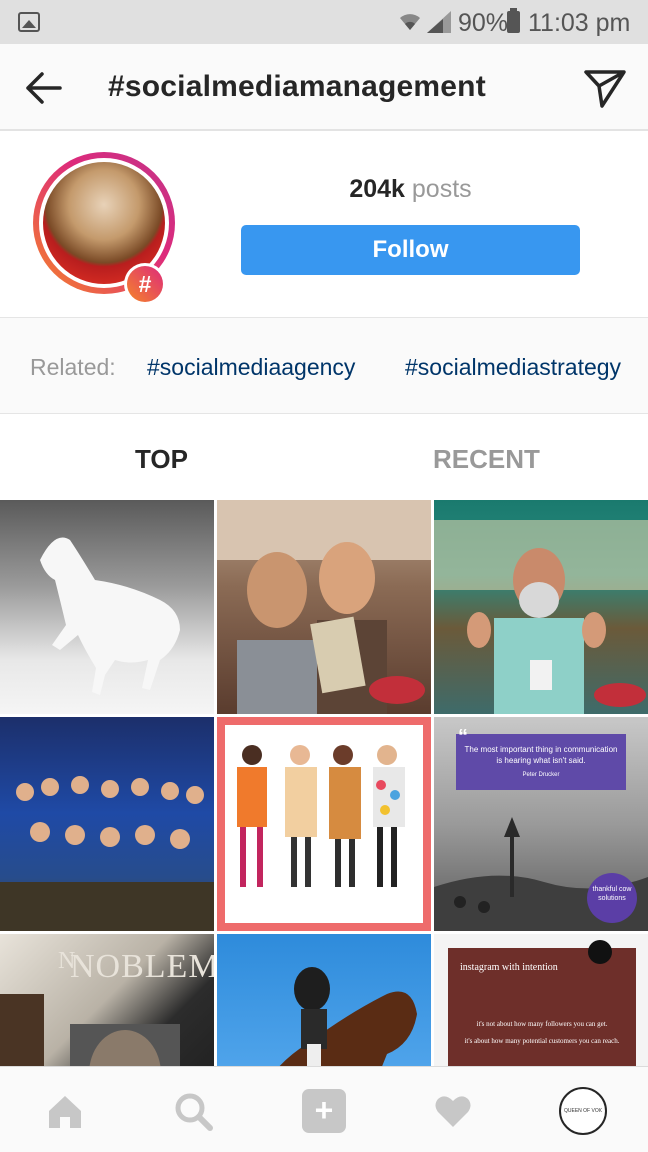  I want to click on tab-top: TOP, so click(161, 459).